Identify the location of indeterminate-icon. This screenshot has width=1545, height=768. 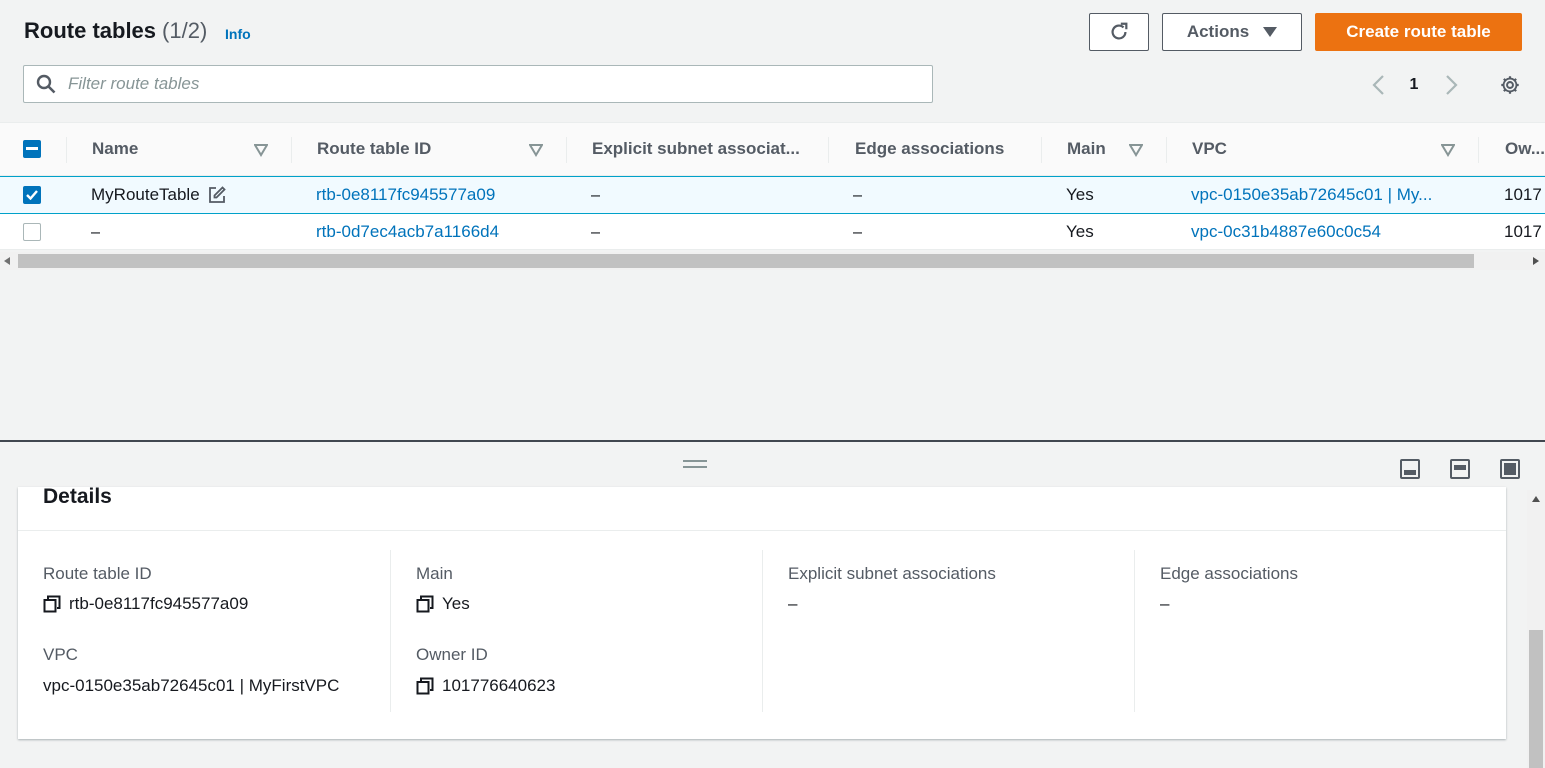
(32, 148).